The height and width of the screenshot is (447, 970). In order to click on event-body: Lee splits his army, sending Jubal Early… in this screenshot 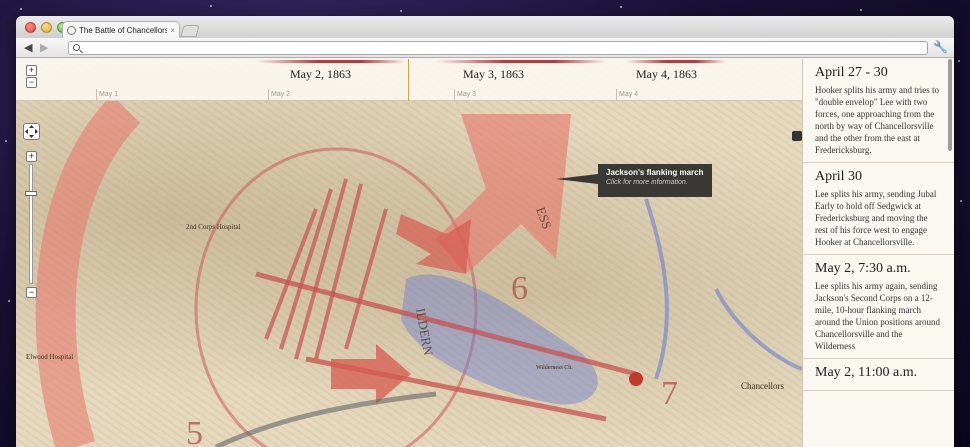, I will do `click(876, 218)`.